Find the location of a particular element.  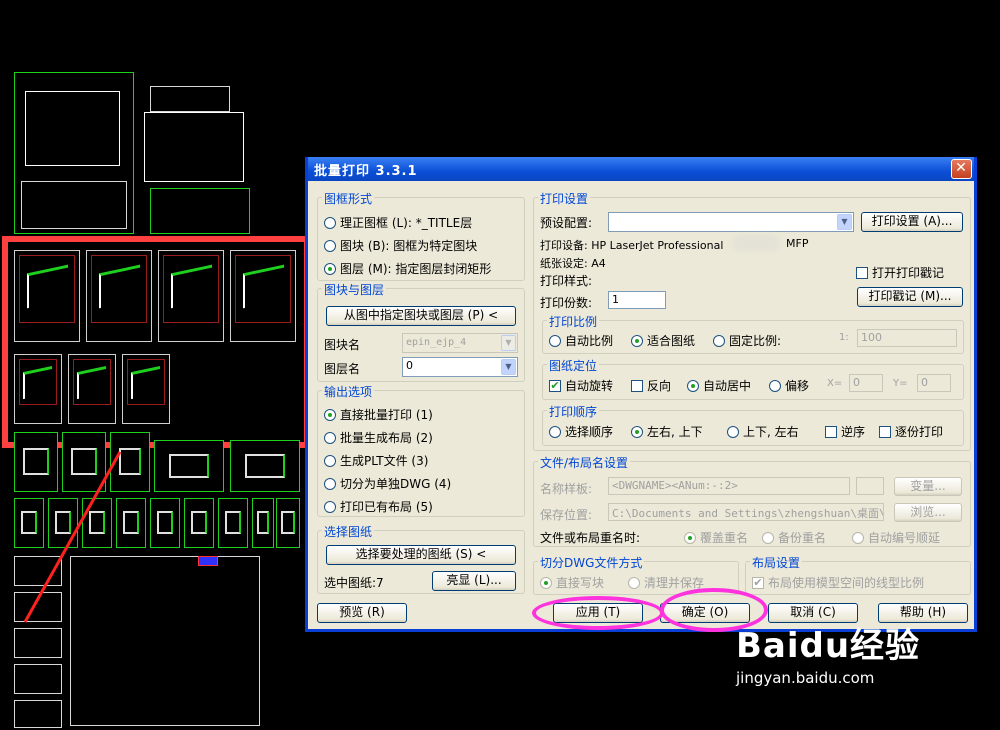

auto-rotate-checkbox: ✔ 自动旋转 is located at coordinates (581, 385).